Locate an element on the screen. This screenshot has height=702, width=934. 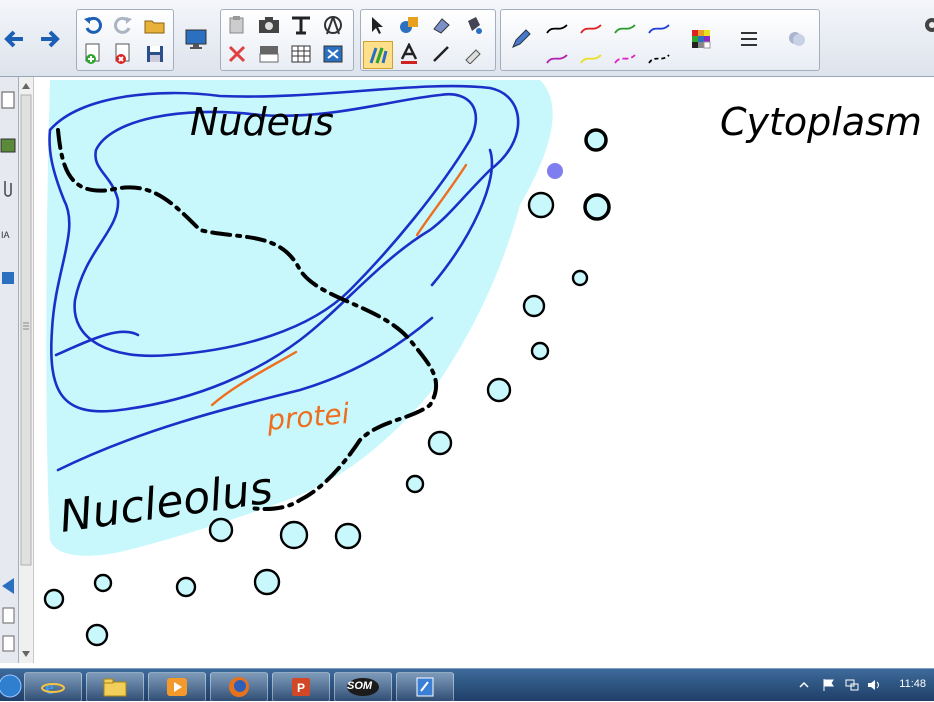
paste-button is located at coordinates (237, 25).